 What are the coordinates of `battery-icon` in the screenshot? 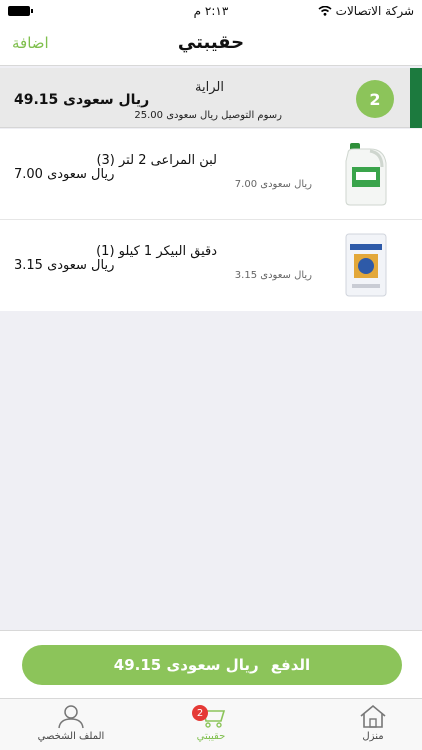 It's located at (20, 11).